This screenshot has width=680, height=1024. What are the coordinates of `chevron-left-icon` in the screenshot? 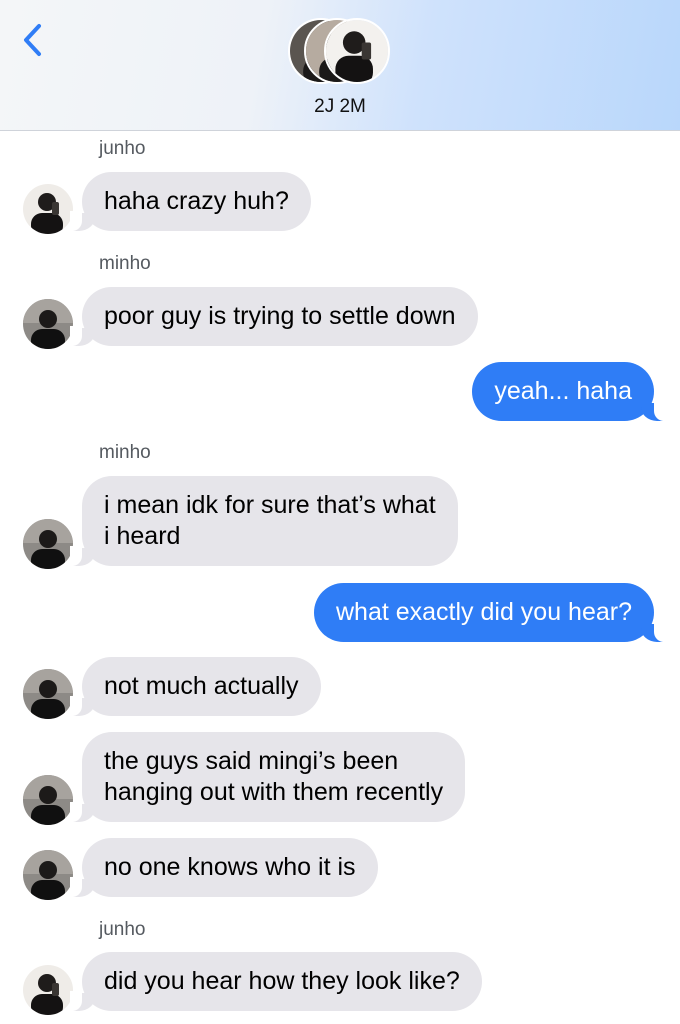 It's located at (32, 40).